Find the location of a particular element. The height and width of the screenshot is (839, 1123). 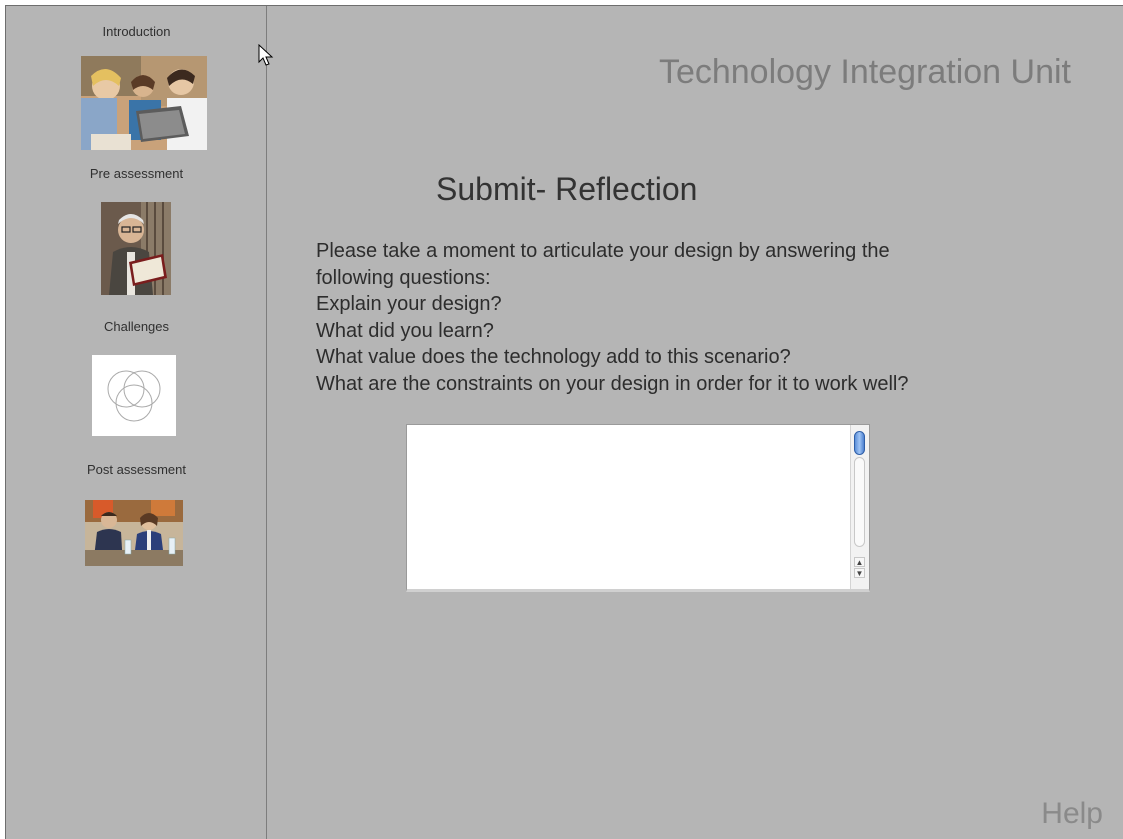

scrollbar-thumb is located at coordinates (859, 443).